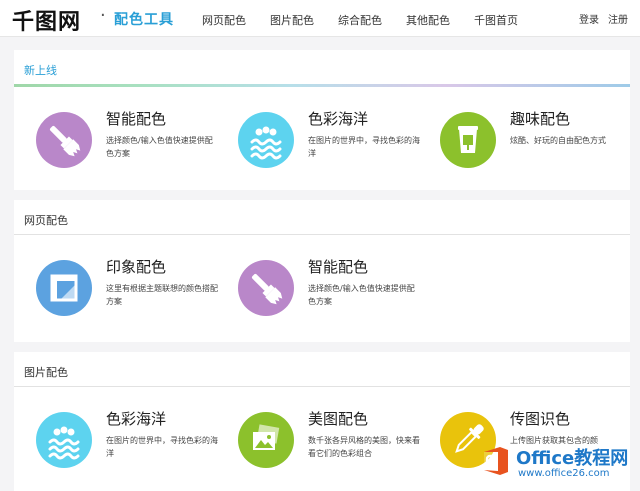 The image size is (640, 491). I want to click on card-title: 美图配色, so click(338, 419).